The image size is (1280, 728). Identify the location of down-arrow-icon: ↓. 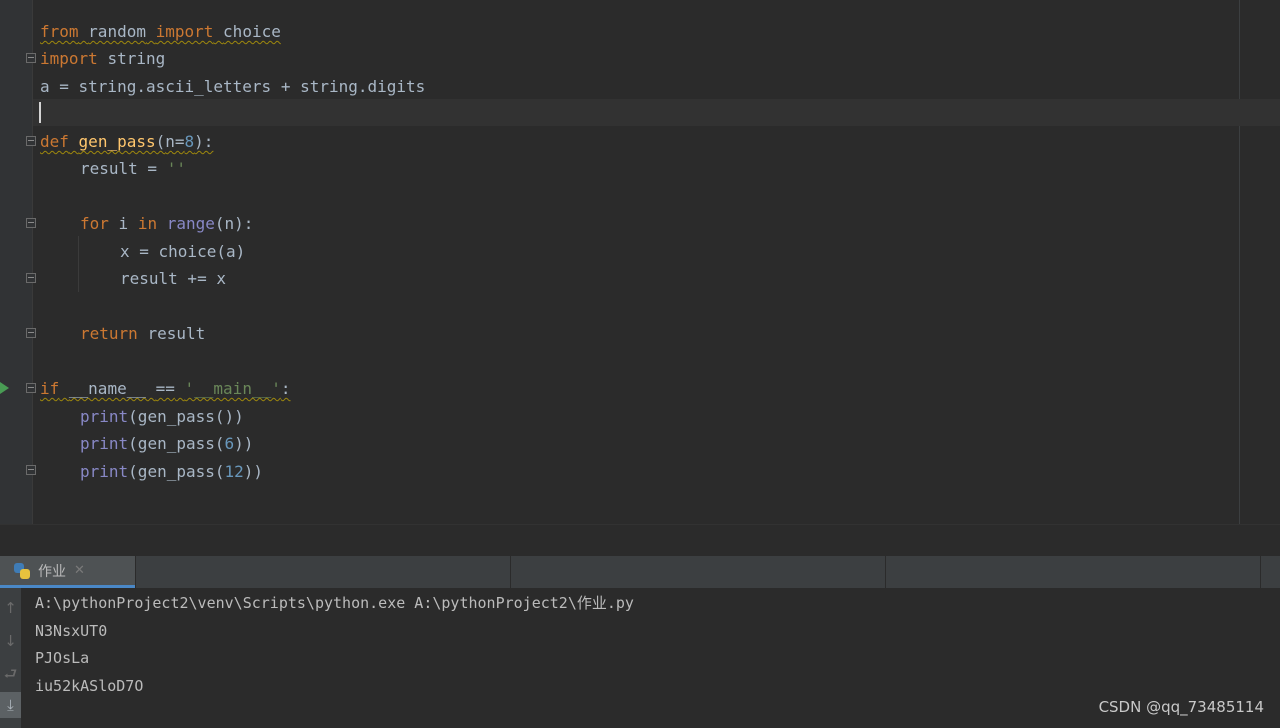
(10, 641).